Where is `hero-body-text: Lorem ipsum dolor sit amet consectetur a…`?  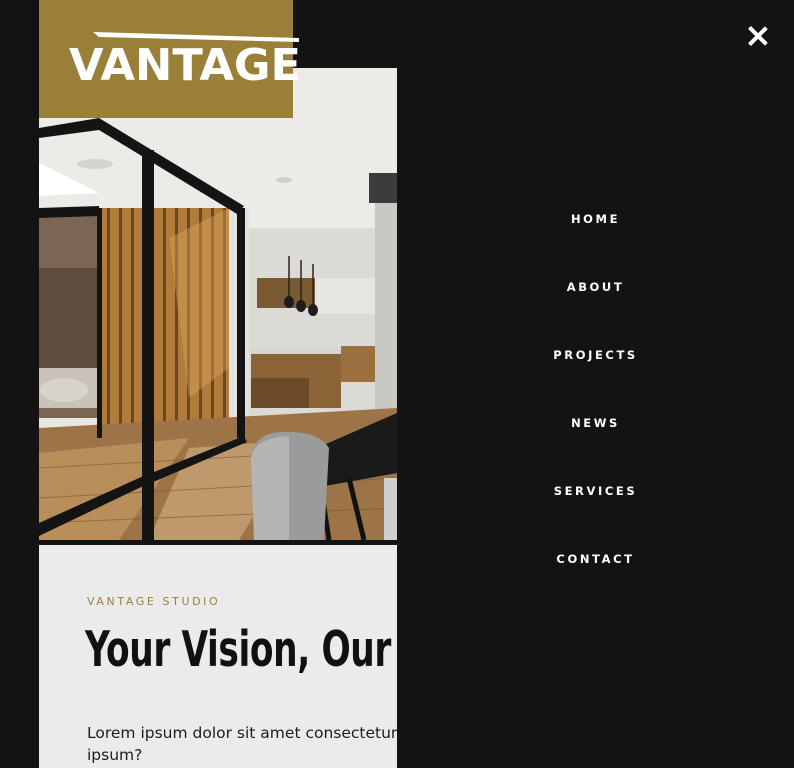 hero-body-text: Lorem ipsum dolor sit amet consectetur a… is located at coordinates (242, 744).